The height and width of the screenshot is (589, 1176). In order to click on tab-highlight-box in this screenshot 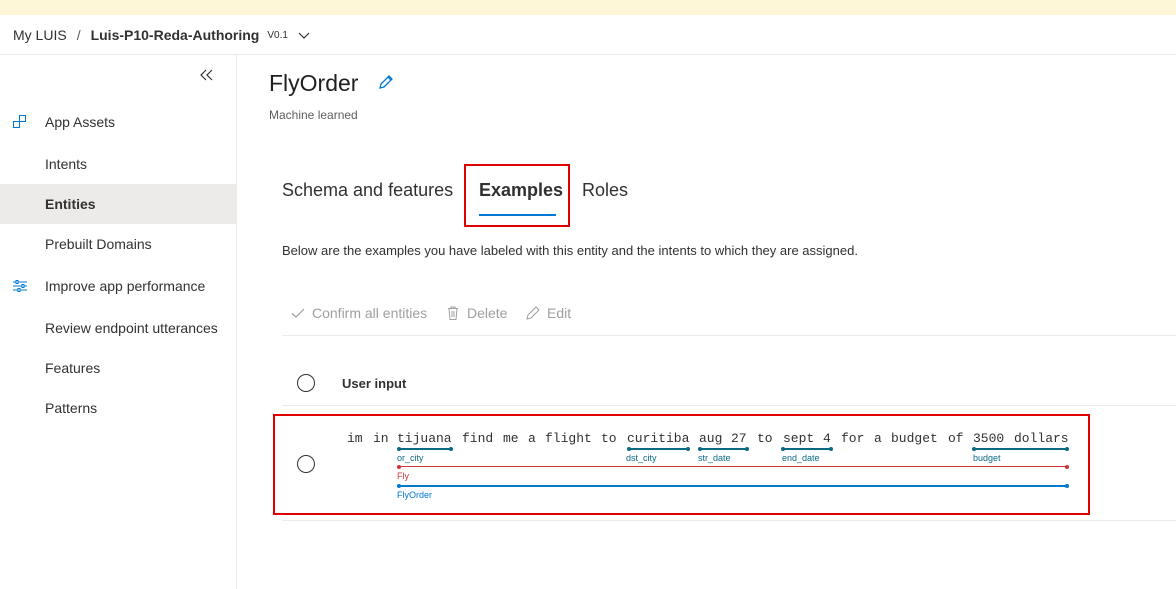, I will do `click(517, 195)`.